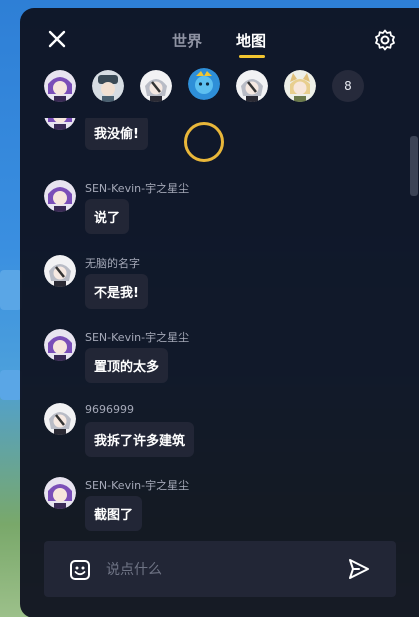 This screenshot has height=617, width=419. What do you see at coordinates (214, 285) in the screenshot?
I see `list-item: 无脑的名字 不是我!` at bounding box center [214, 285].